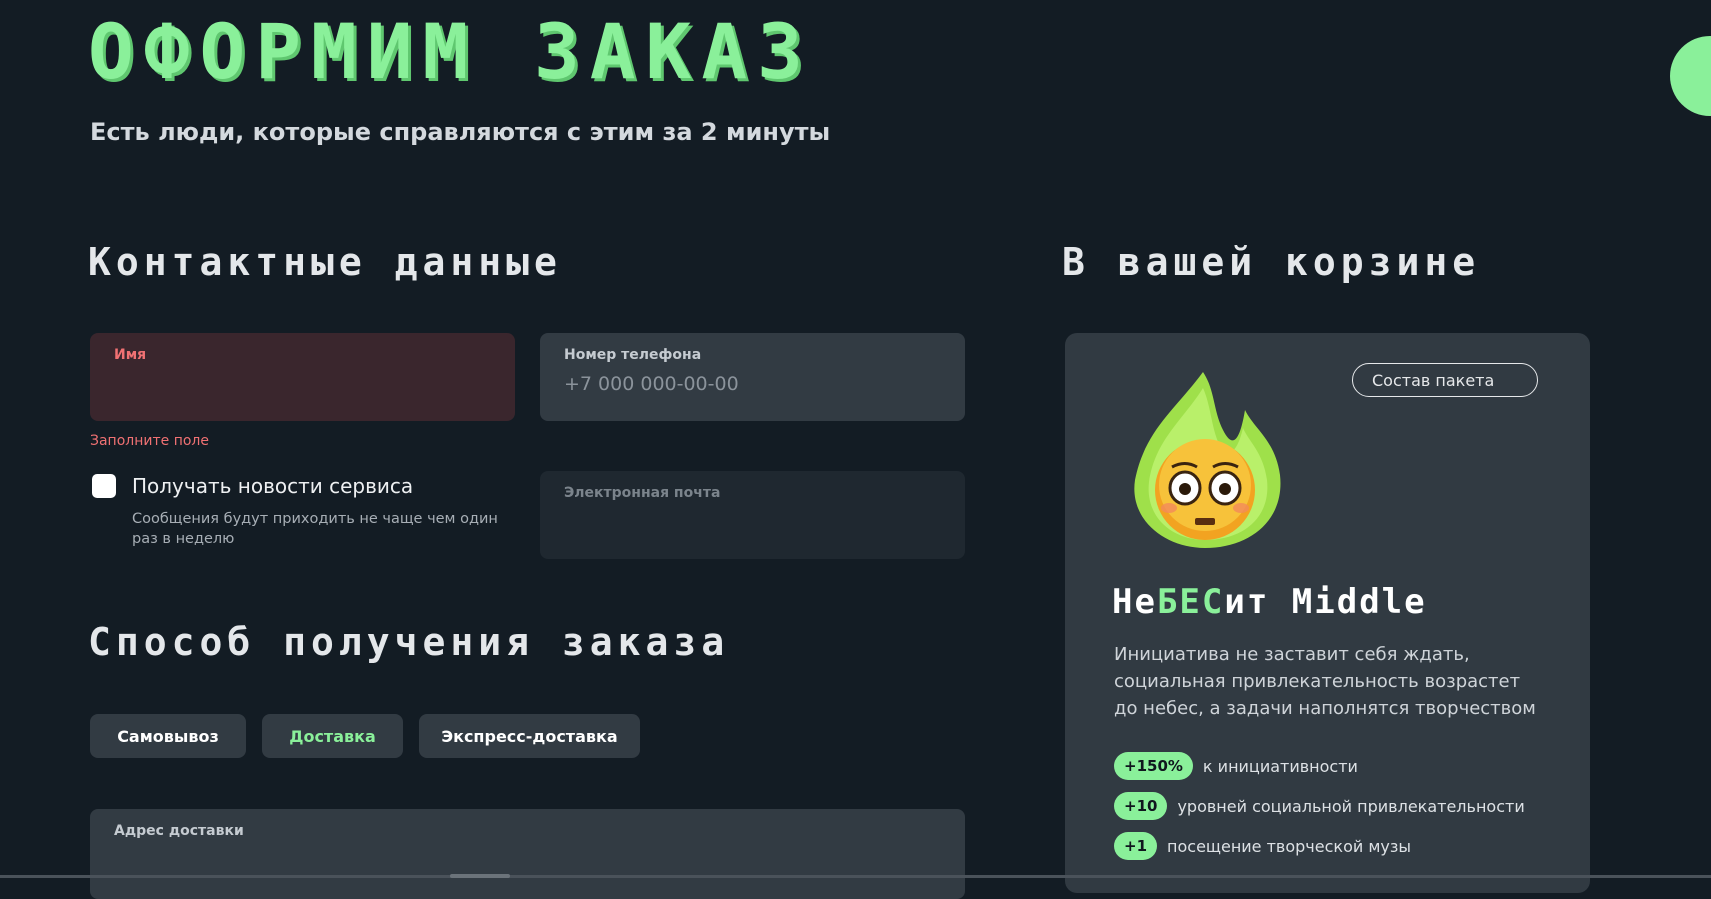  I want to click on perk-text: уровней социальной привлекательности, so click(1351, 806).